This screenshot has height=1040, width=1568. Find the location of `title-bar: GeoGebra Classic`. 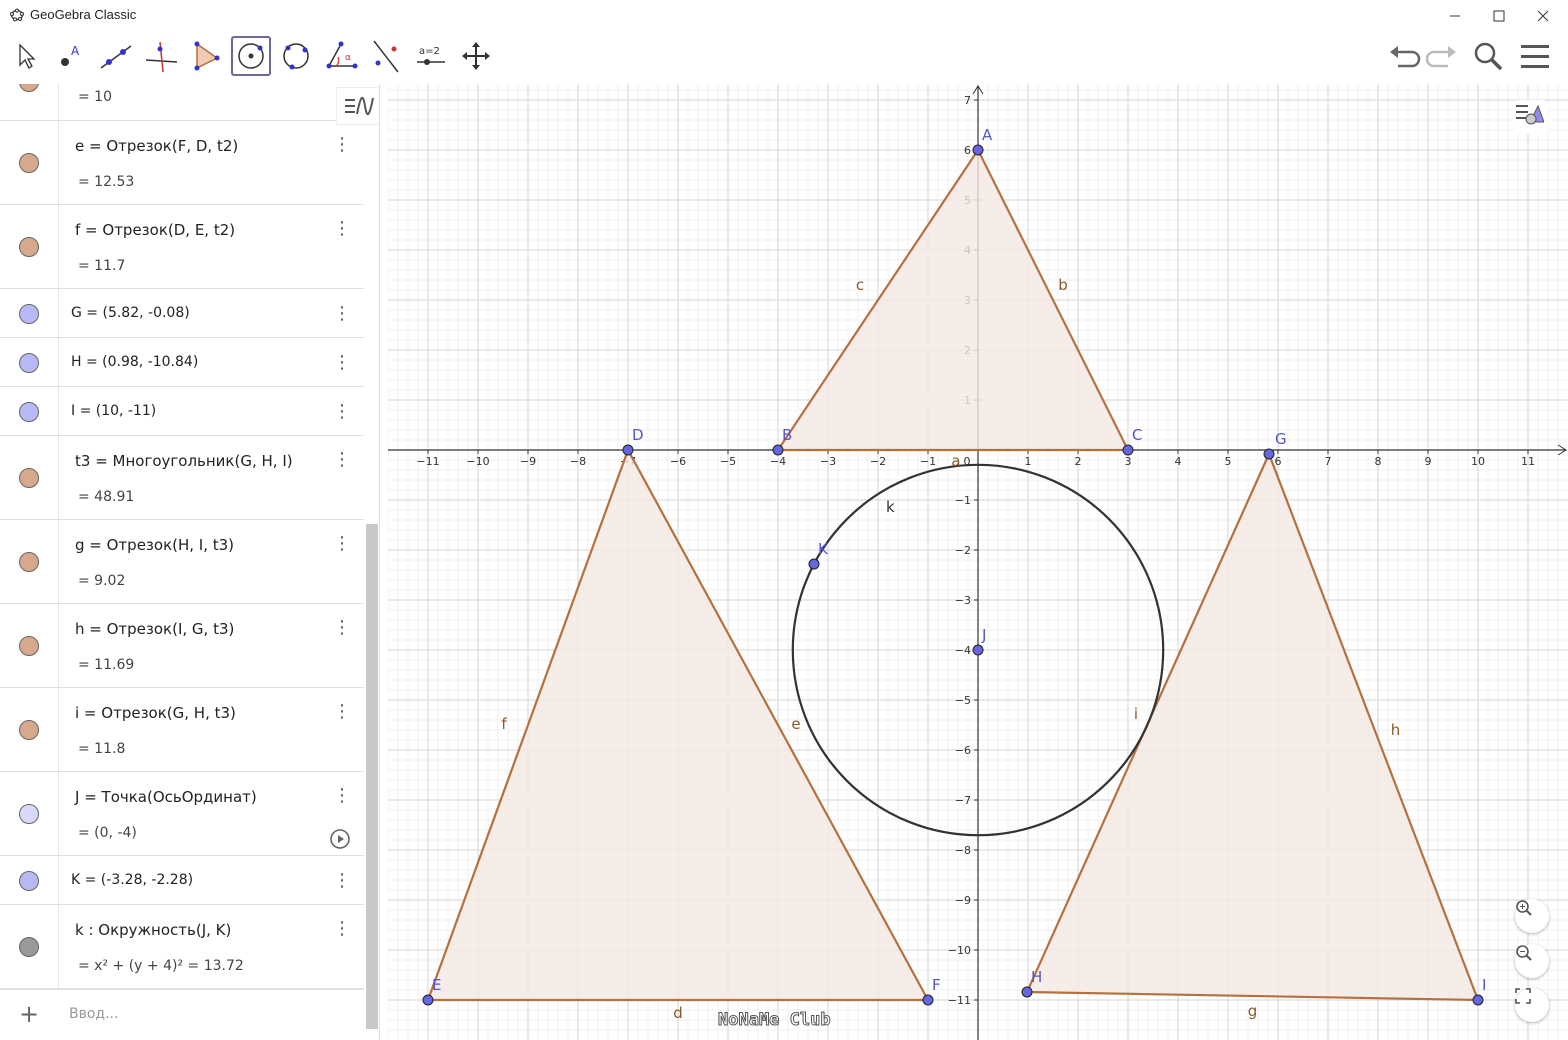

title-bar: GeoGebra Classic is located at coordinates (784, 16).